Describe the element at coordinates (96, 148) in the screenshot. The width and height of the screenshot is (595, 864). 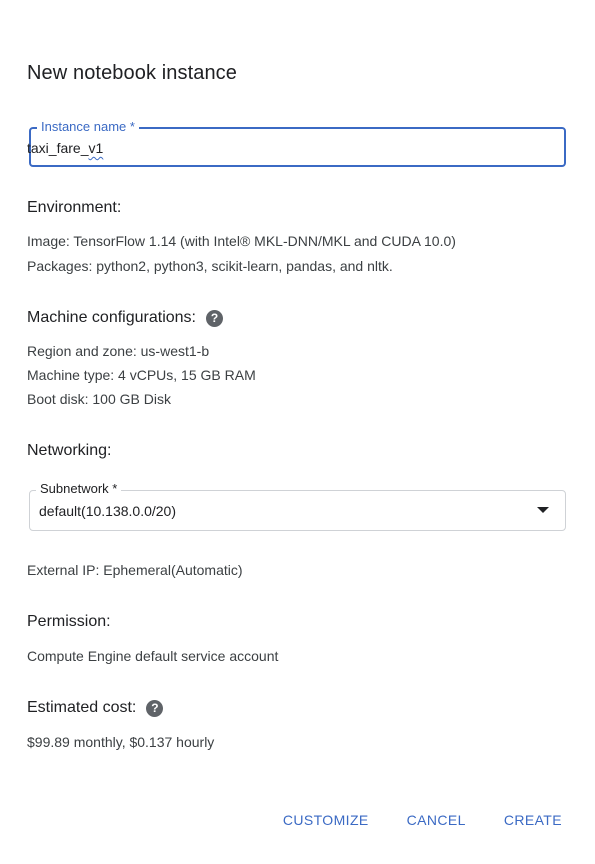
I see `instance-name-flagged: v1` at that location.